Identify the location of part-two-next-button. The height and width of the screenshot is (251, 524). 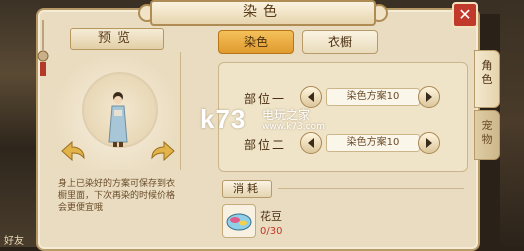
(429, 143).